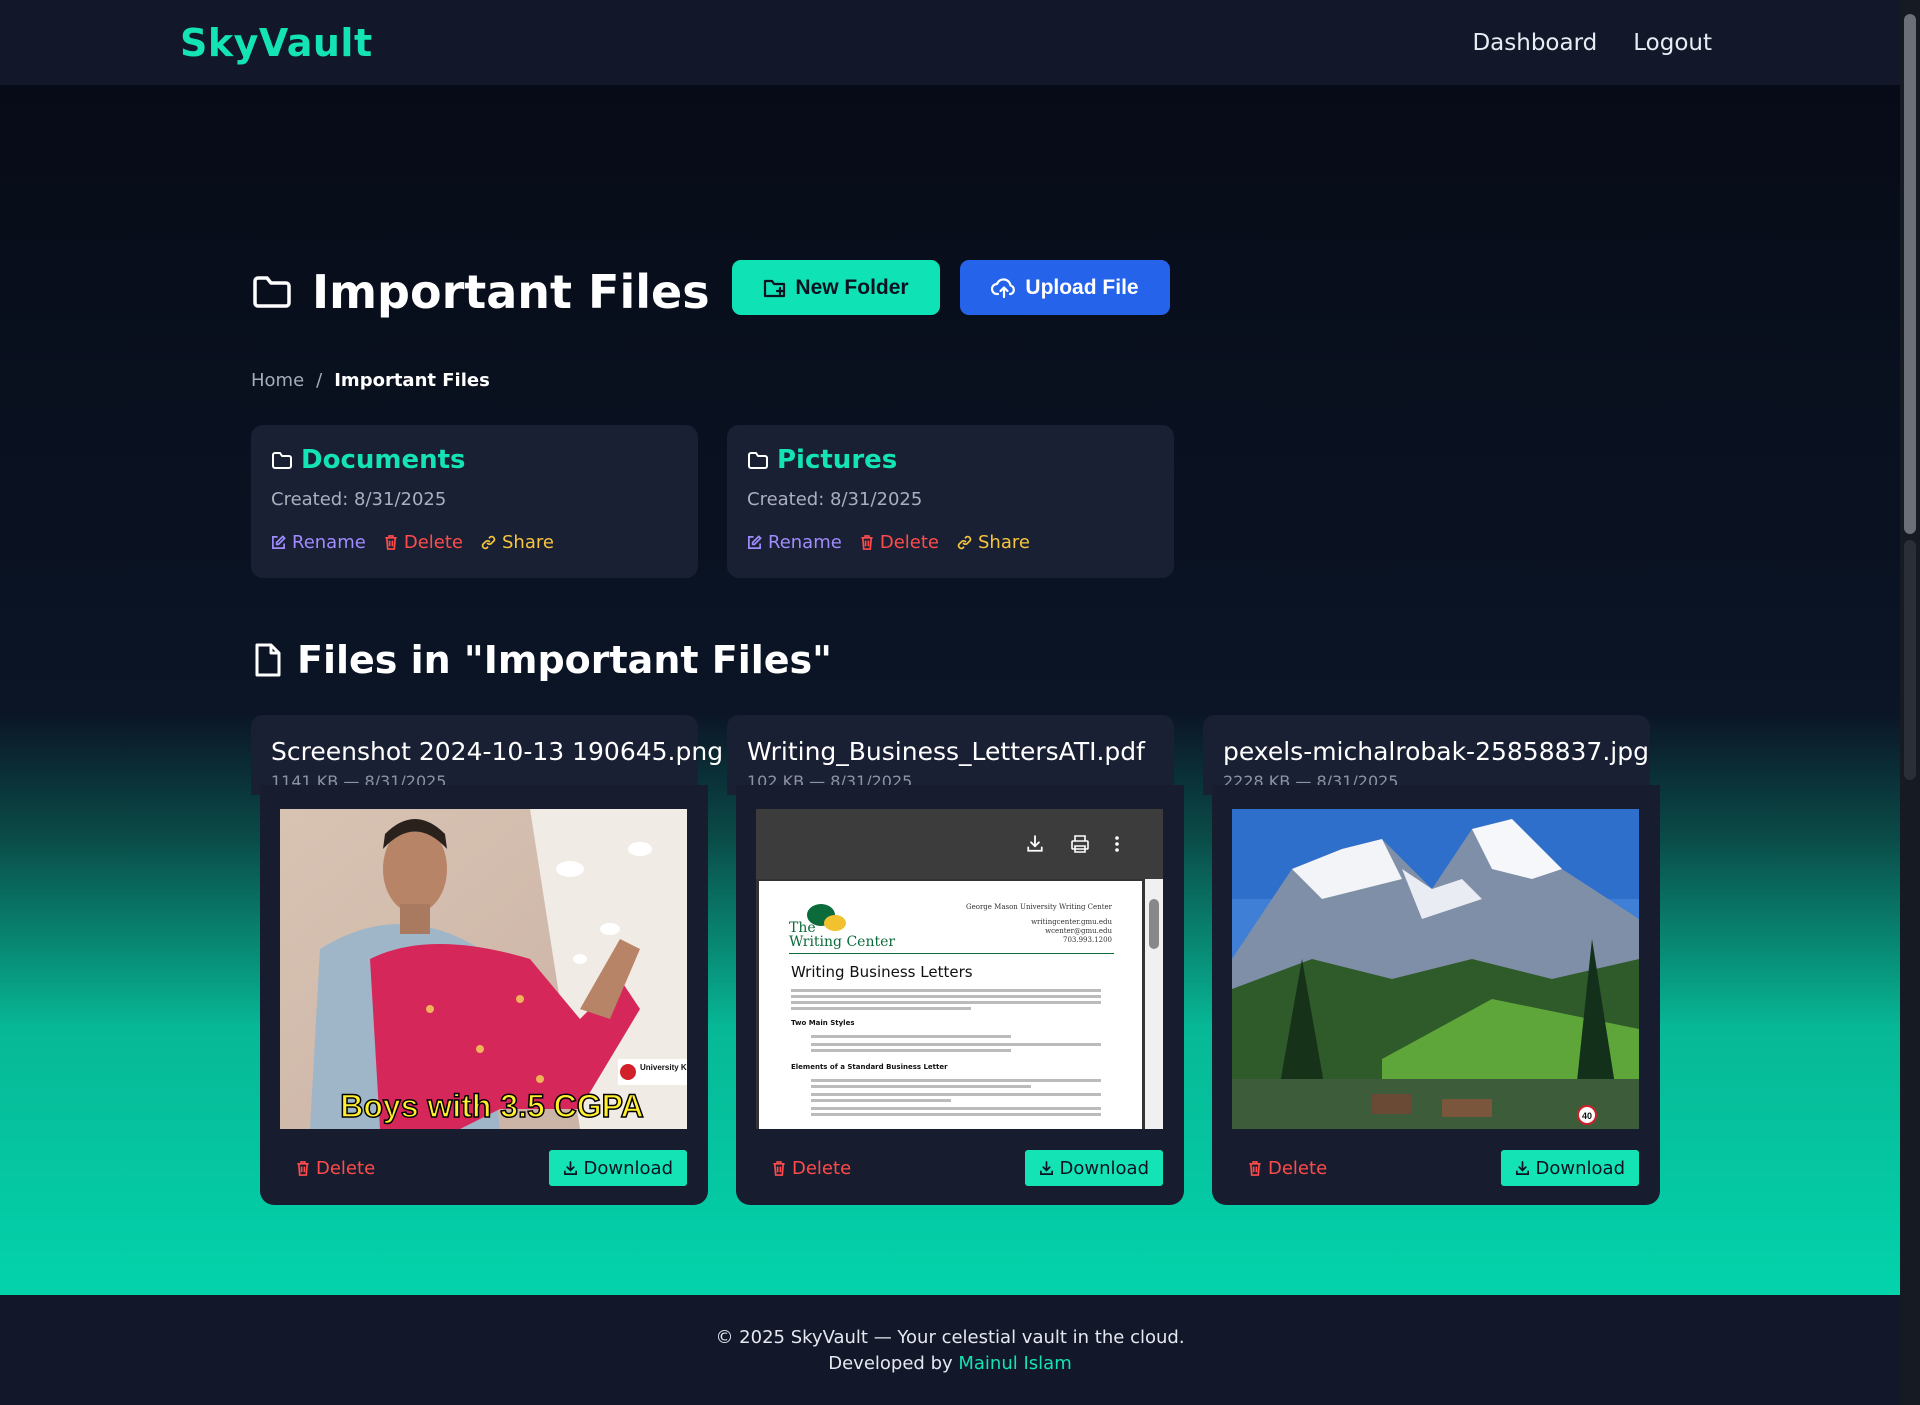 The width and height of the screenshot is (1920, 1405). Describe the element at coordinates (1117, 844) in the screenshot. I see `more-vertical-icon` at that location.